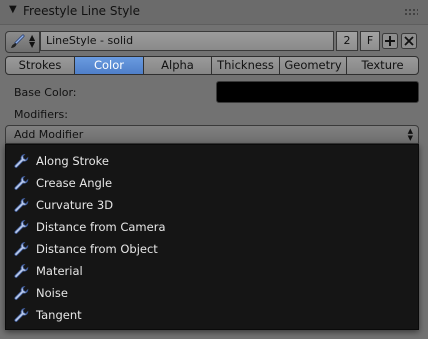  I want to click on menu-item-modifier: Tangent, so click(212, 315).